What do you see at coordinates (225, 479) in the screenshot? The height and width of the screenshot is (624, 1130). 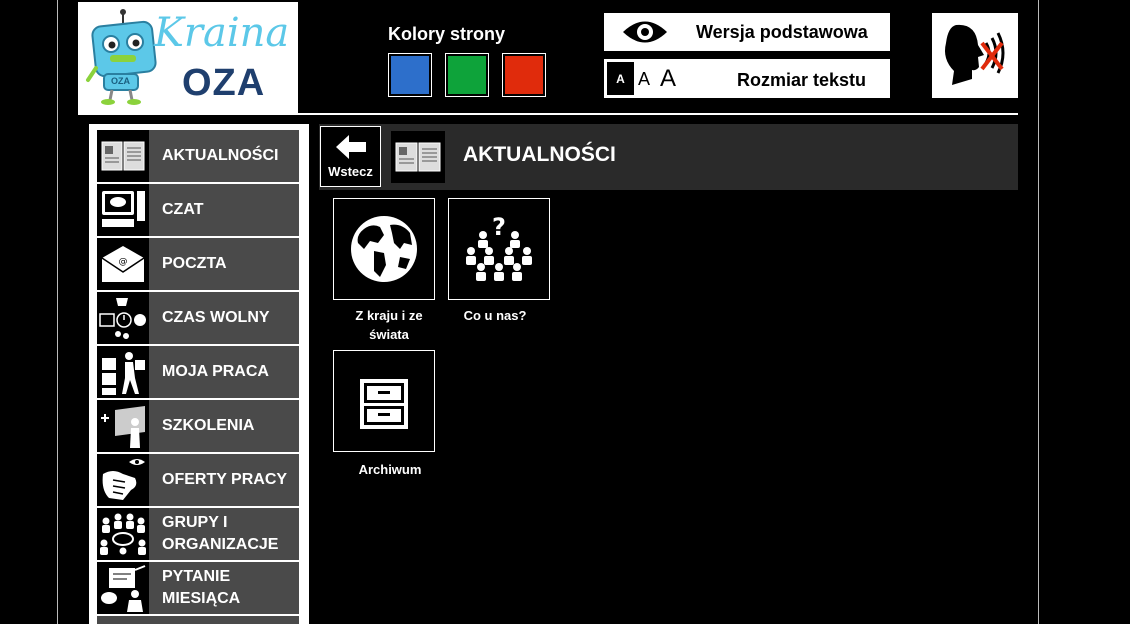 I see `menu-label-oferty-pracy: OFERTY PRACY` at bounding box center [225, 479].